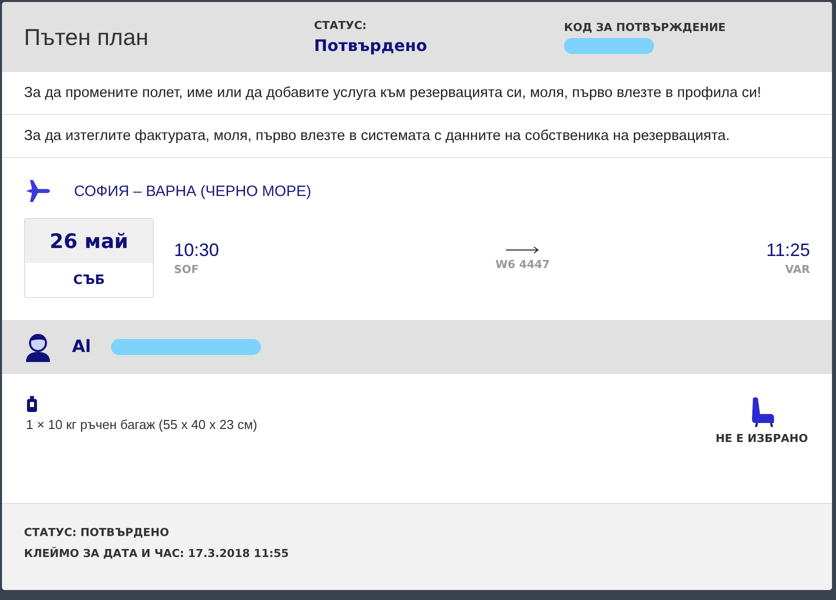  What do you see at coordinates (523, 264) in the screenshot?
I see `flight-number: W6 4447` at bounding box center [523, 264].